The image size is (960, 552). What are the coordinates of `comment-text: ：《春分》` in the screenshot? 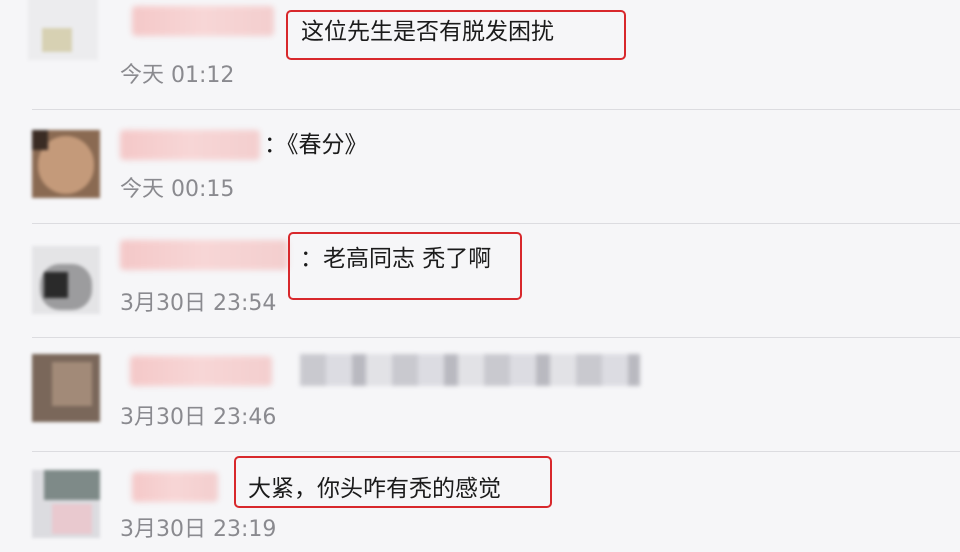 It's located at (316, 145).